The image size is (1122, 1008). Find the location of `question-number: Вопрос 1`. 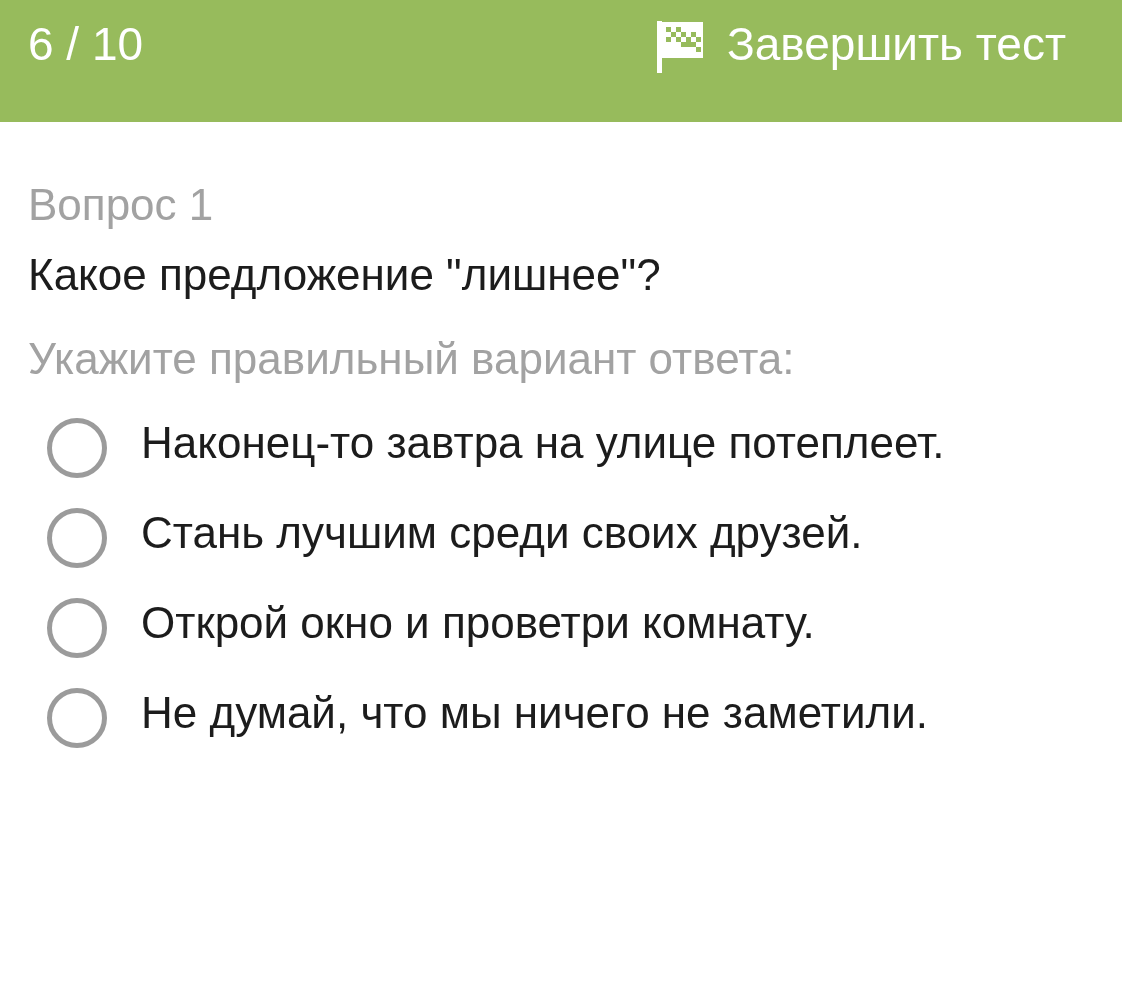

question-number: Вопрос 1 is located at coordinates (121, 205).